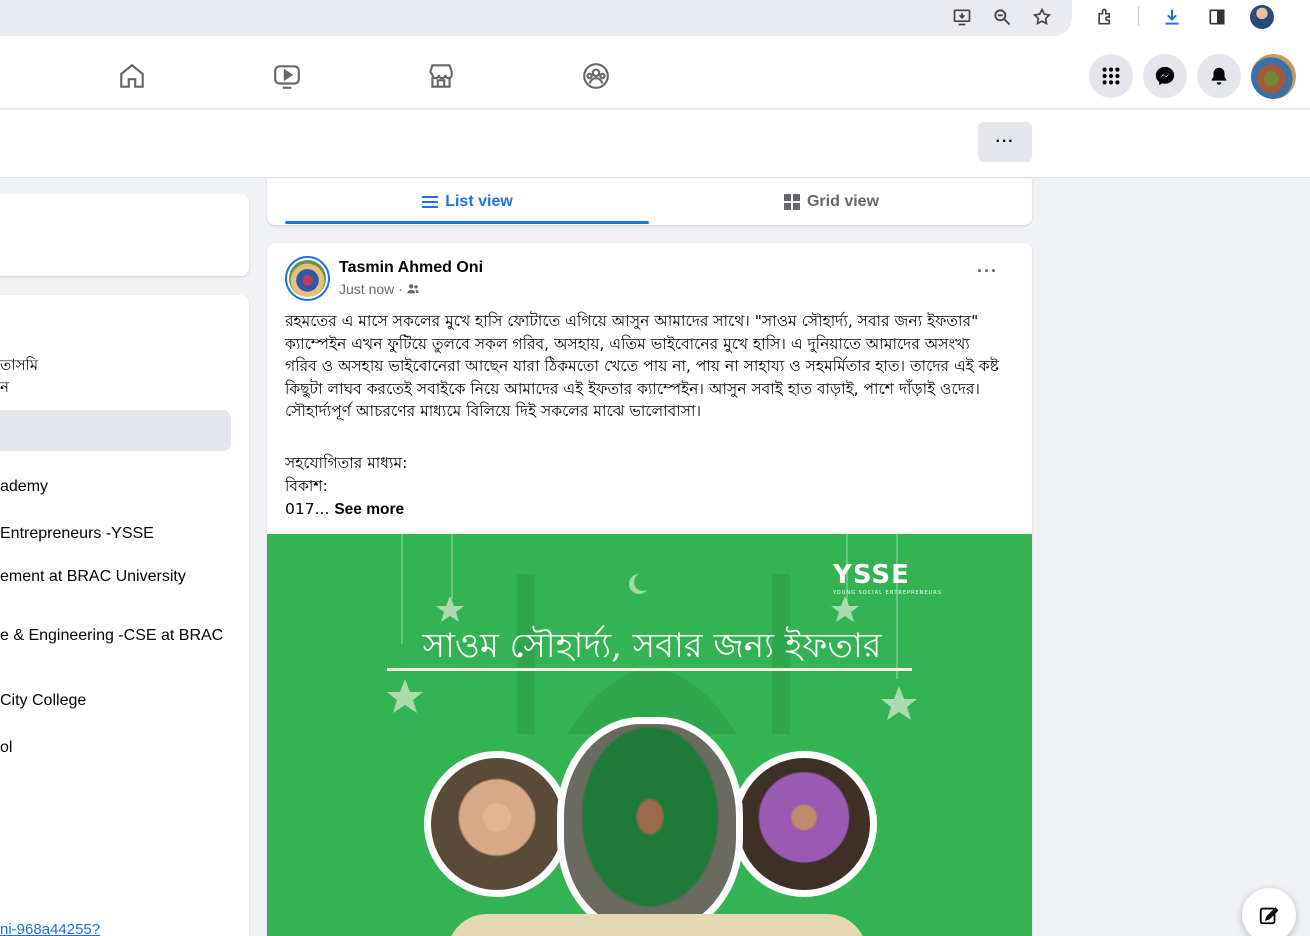 The image size is (1310, 936). What do you see at coordinates (1138, 16) in the screenshot?
I see `toolbar-separator` at bounding box center [1138, 16].